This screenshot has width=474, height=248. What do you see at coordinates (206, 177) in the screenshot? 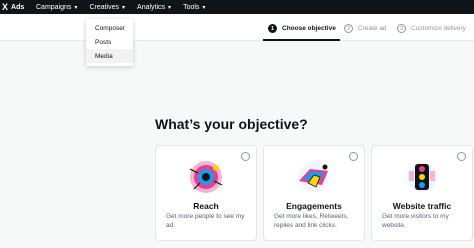
I see `reach-illustration-icon` at bounding box center [206, 177].